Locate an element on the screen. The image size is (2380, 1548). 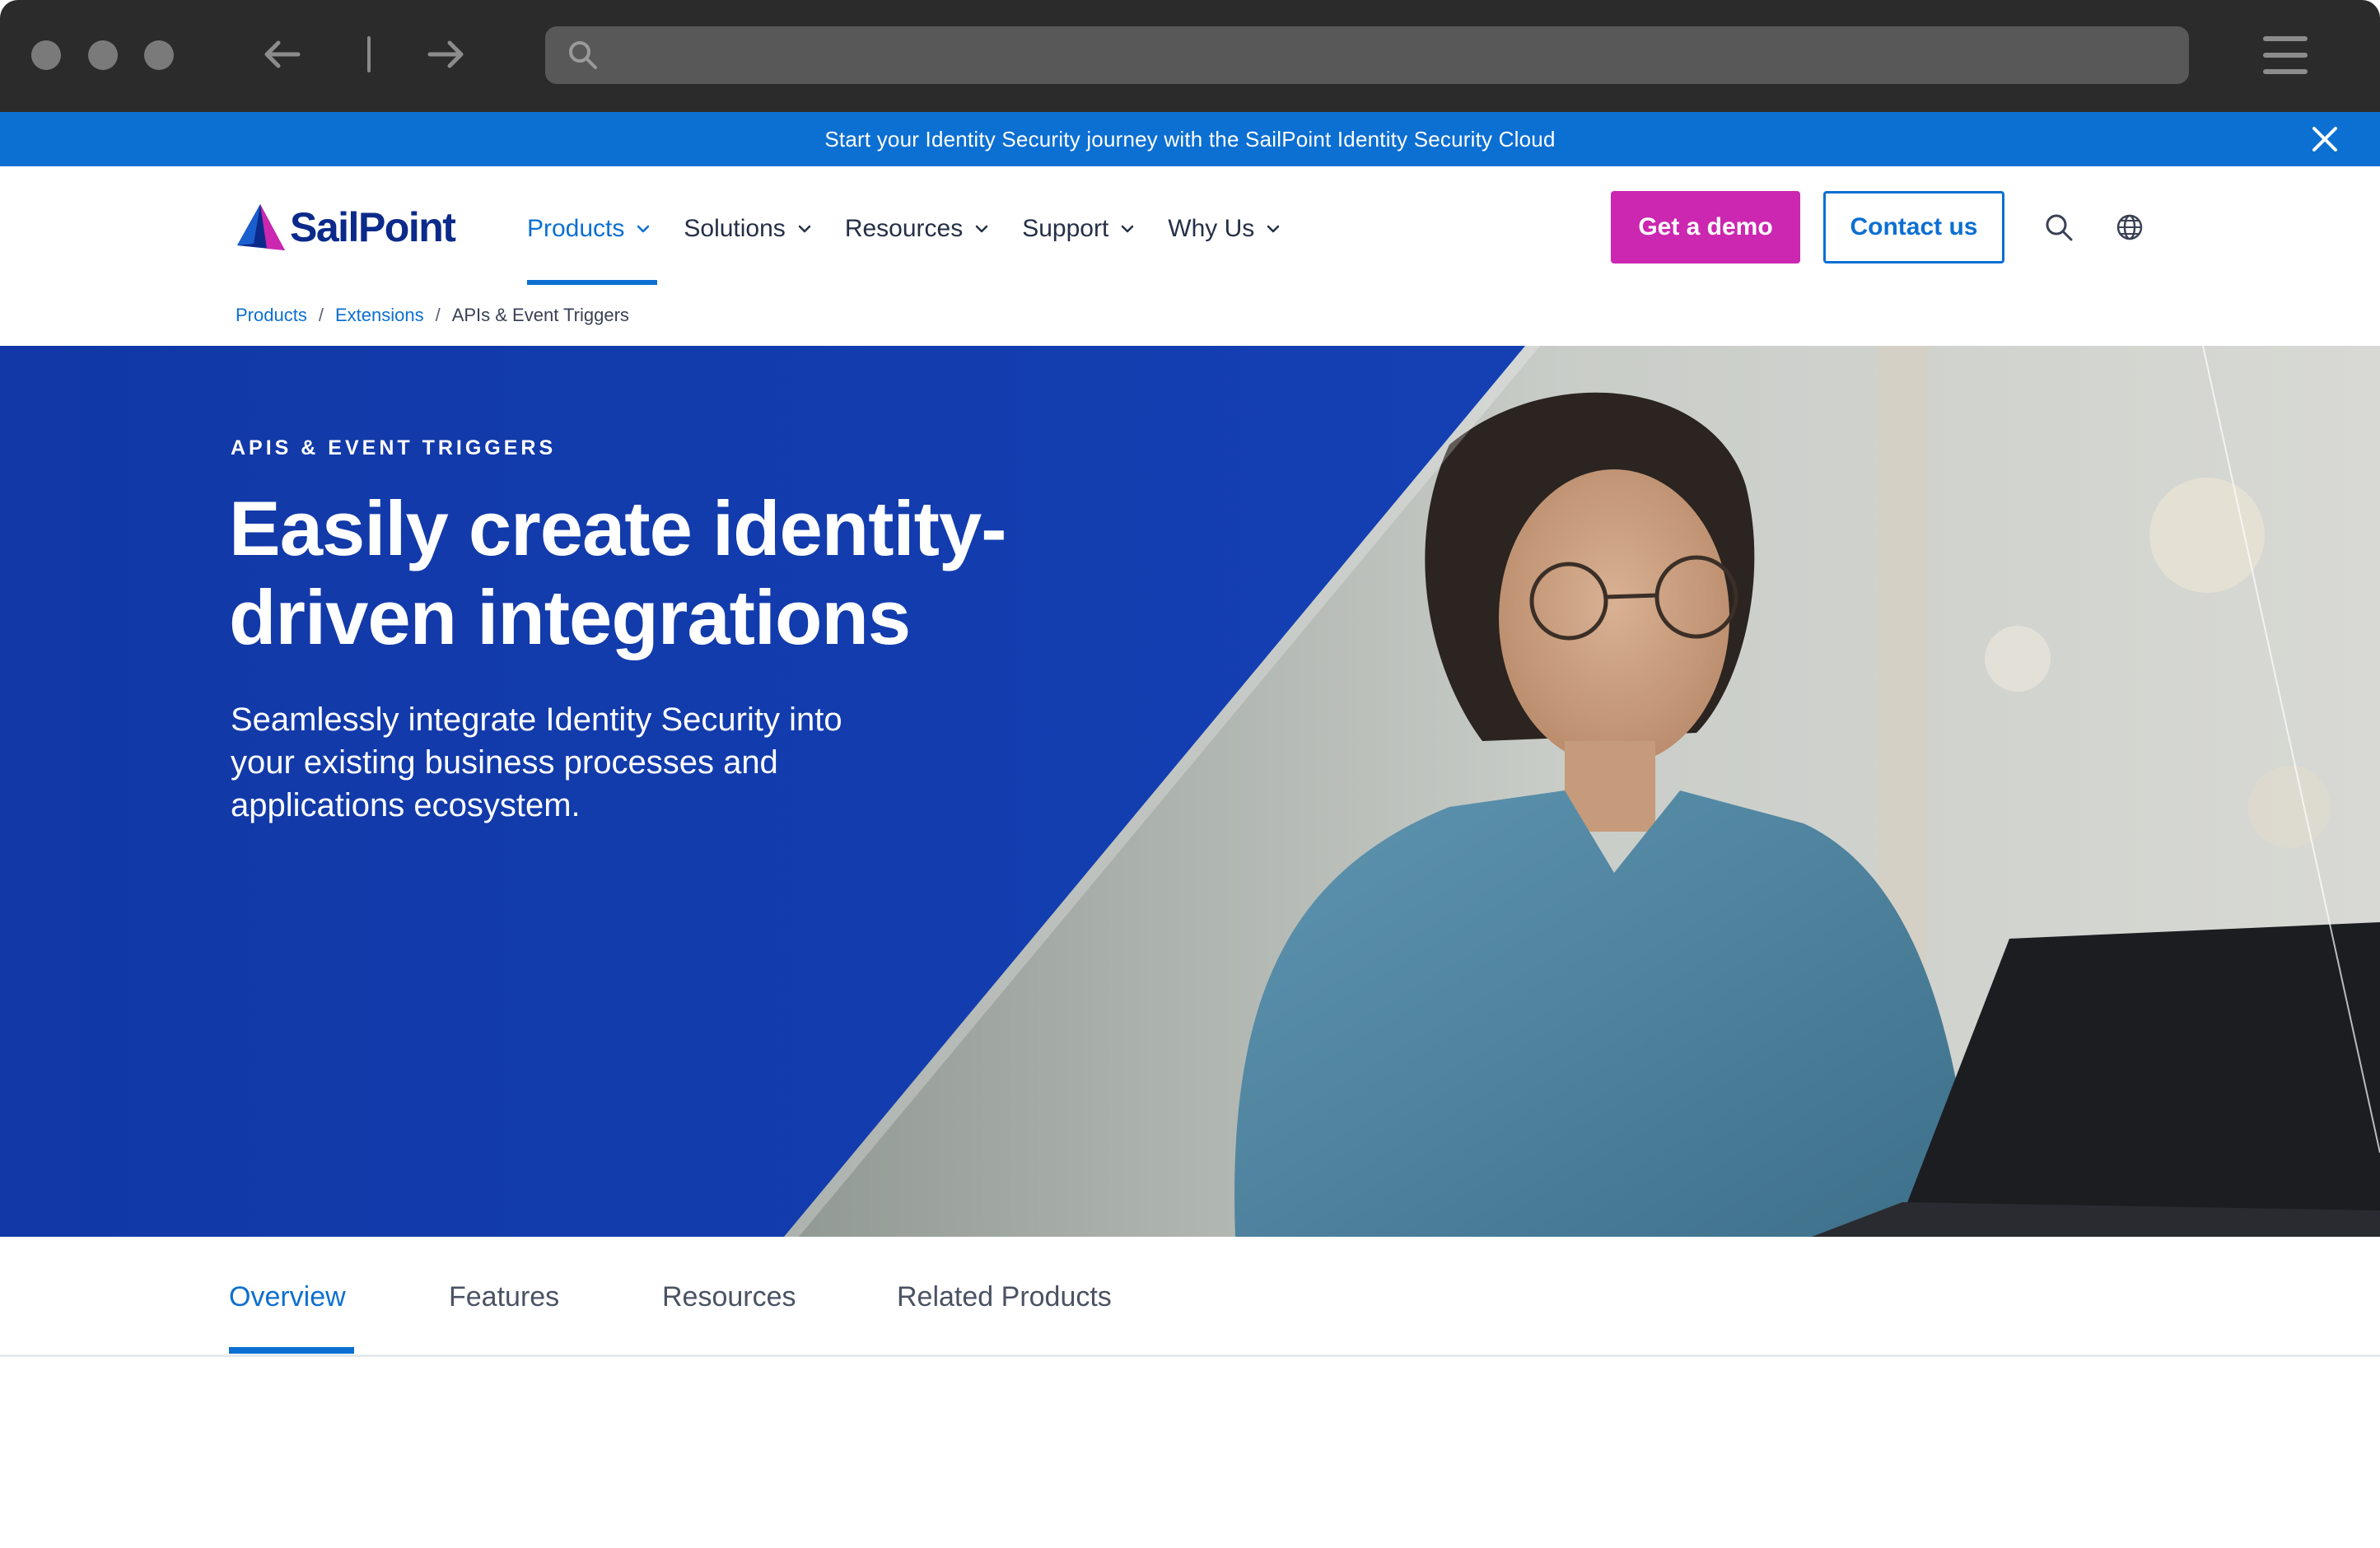
nav-item-support: Support is located at coordinates (1079, 229).